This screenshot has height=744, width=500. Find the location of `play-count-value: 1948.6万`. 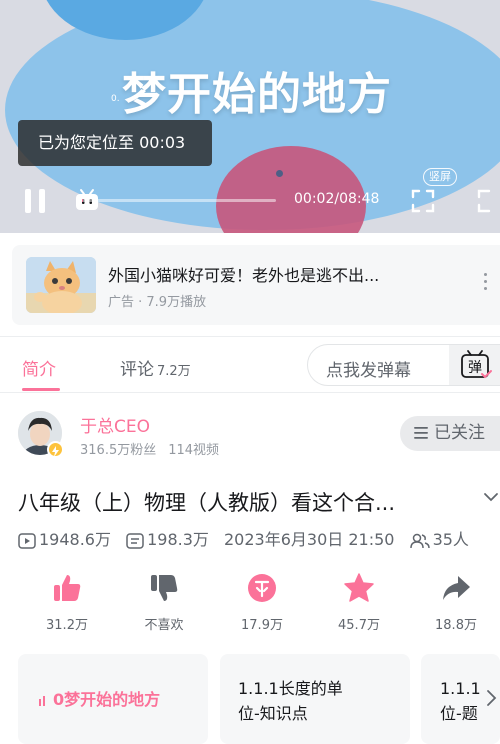

play-count-value: 1948.6万 is located at coordinates (75, 539).